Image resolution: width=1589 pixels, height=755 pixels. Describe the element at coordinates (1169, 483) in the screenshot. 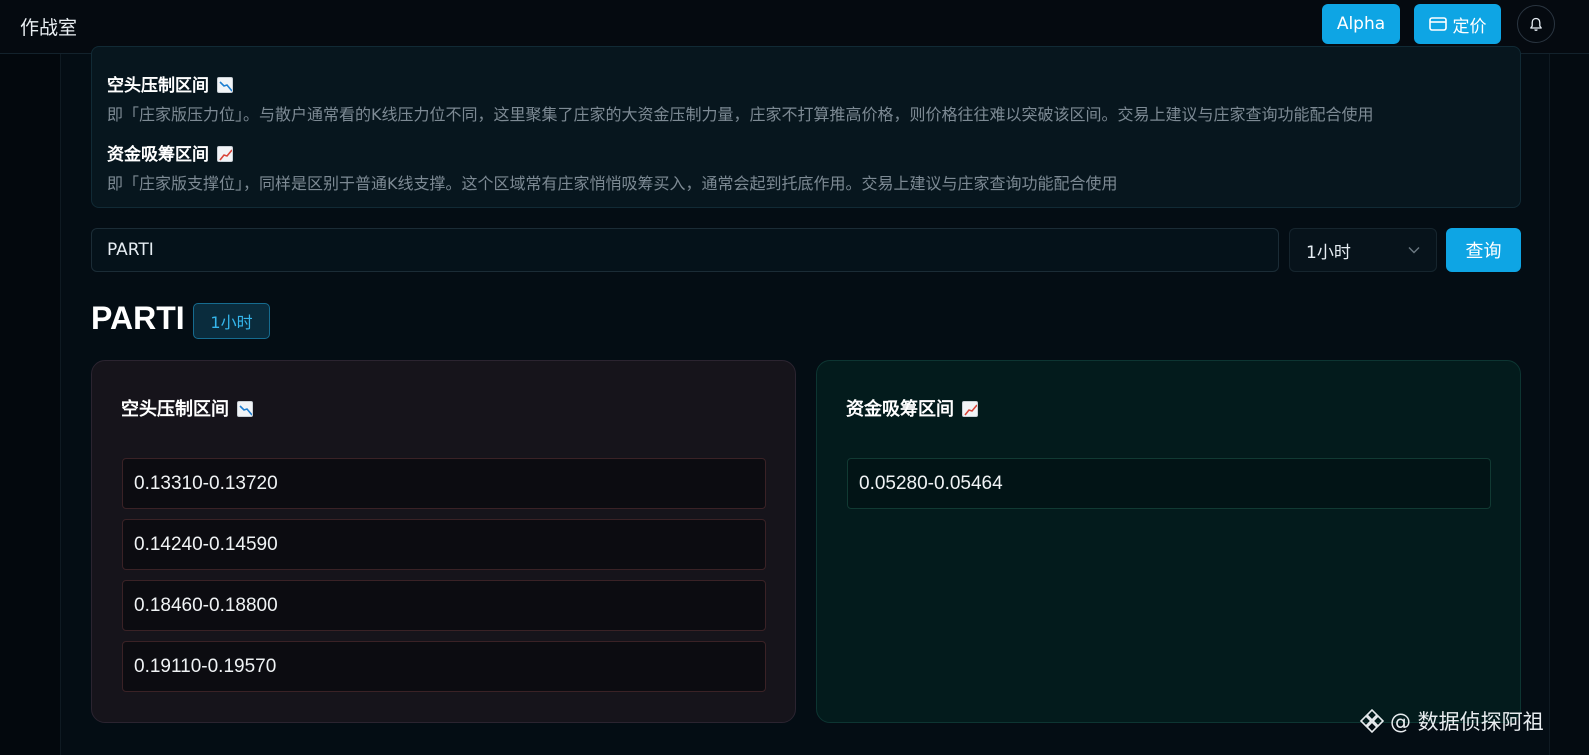

I see `accum-zone-row: 0.05280-0.05464` at that location.